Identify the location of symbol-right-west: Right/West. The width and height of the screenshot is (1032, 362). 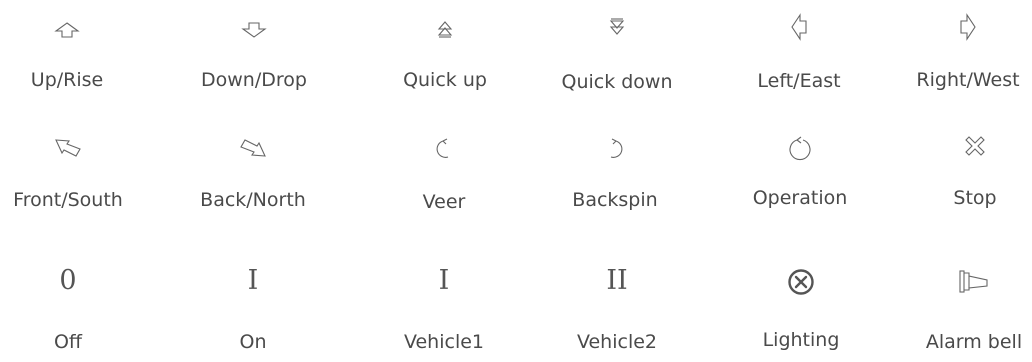
(957, 65).